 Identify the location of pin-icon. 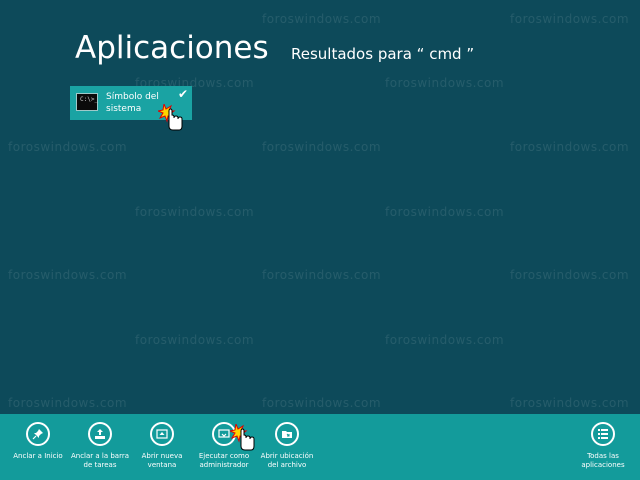
(38, 434).